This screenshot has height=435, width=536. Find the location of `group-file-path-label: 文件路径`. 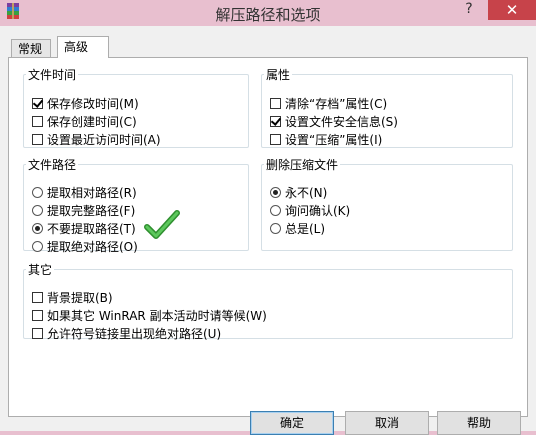

group-file-path-label: 文件路径 is located at coordinates (52, 165).